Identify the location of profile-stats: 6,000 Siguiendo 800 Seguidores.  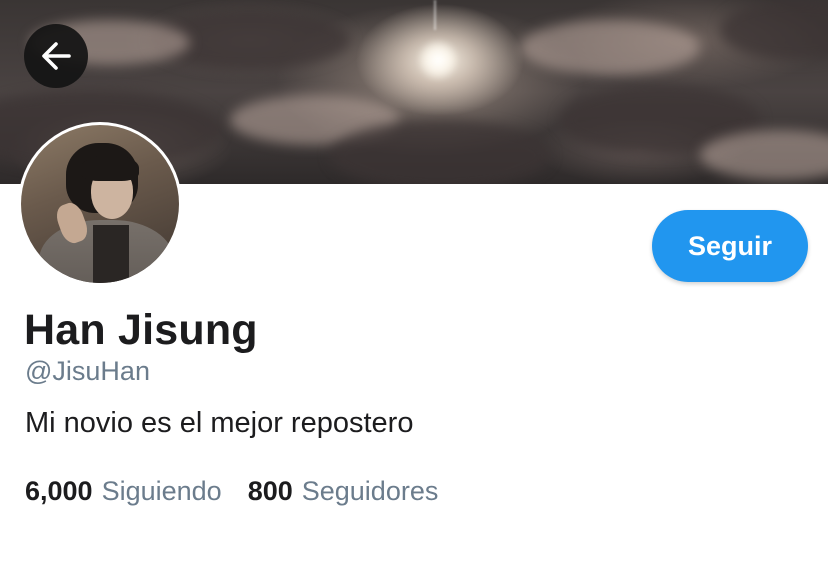
(231, 491).